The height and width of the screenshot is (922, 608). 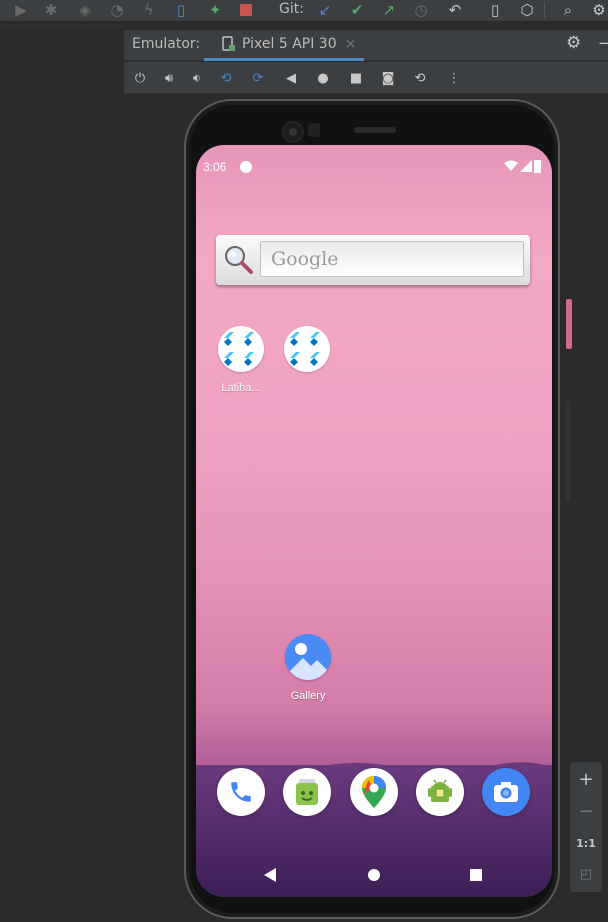 I want to click on emulator-controls: ⏻ 🔊︎ 🔉︎ ⟲ ⟳ ◀ ● ■ ◙ ⟲ ⋮, so click(x=366, y=78).